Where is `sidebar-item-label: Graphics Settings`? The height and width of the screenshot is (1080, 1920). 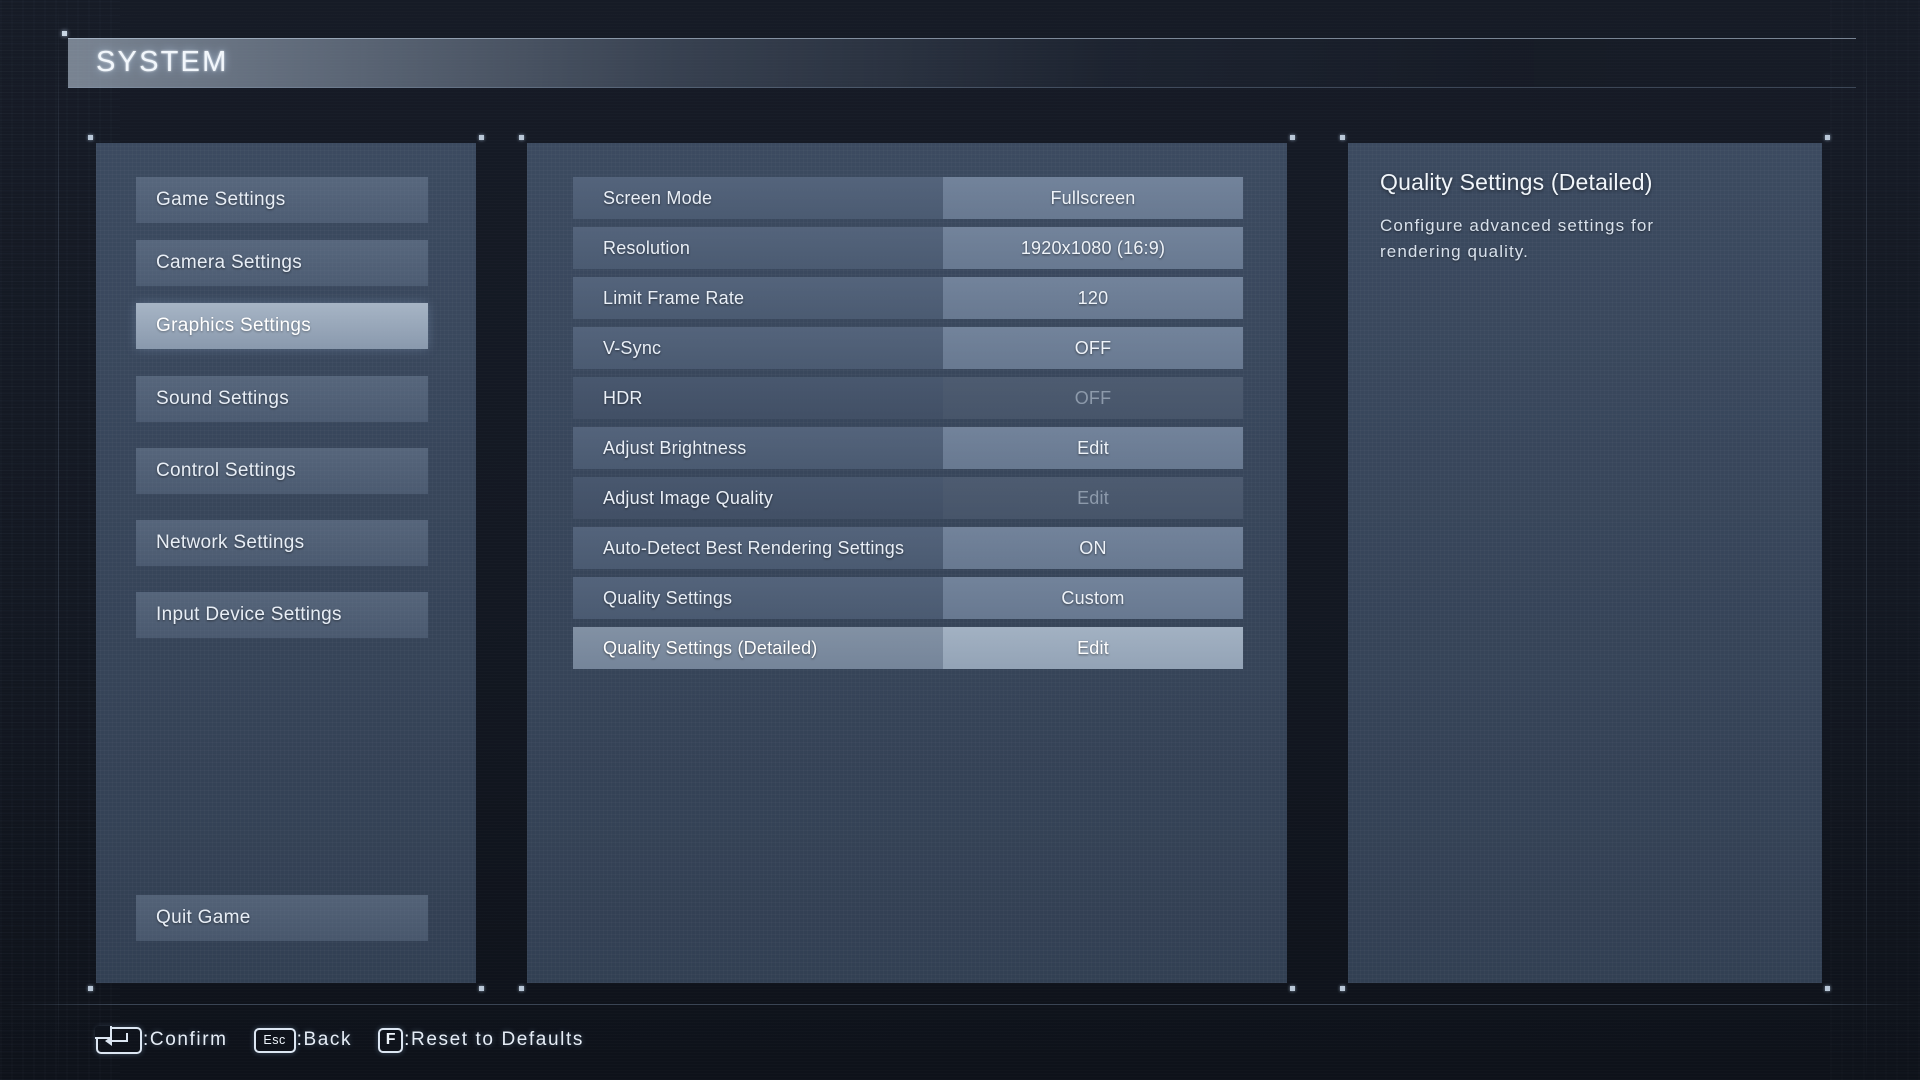 sidebar-item-label: Graphics Settings is located at coordinates (234, 325).